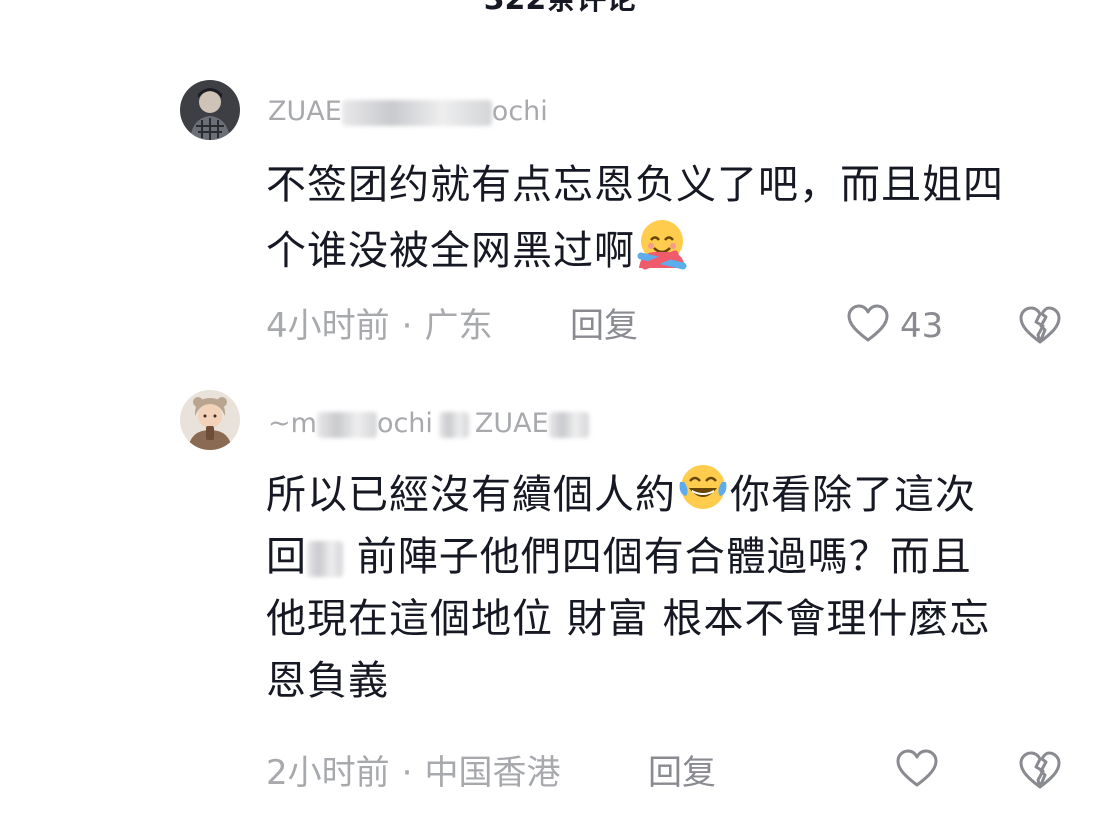  What do you see at coordinates (662, 243) in the screenshot?
I see `hugging-face-emoji-icon` at bounding box center [662, 243].